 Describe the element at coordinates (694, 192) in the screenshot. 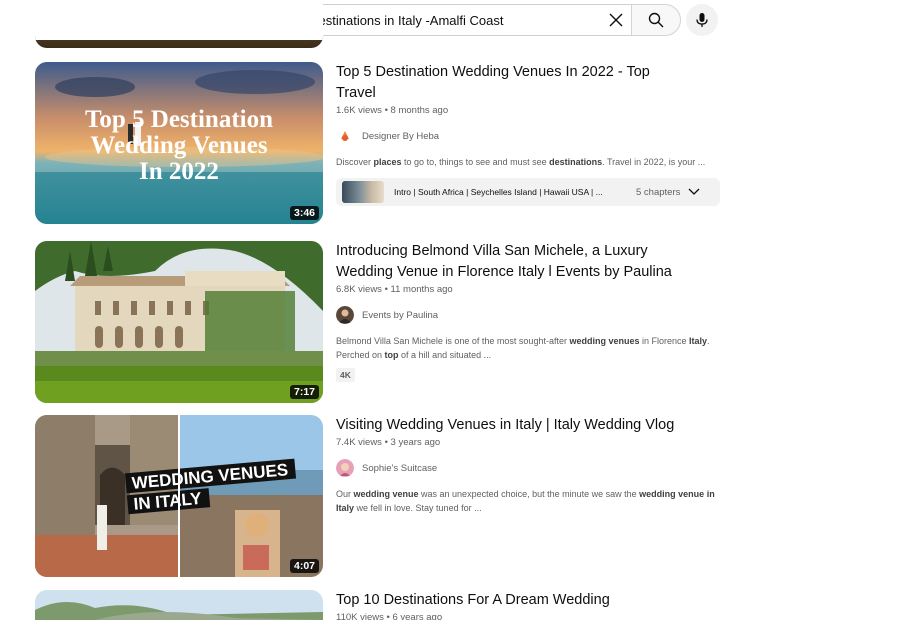

I see `chevron-down-icon` at that location.